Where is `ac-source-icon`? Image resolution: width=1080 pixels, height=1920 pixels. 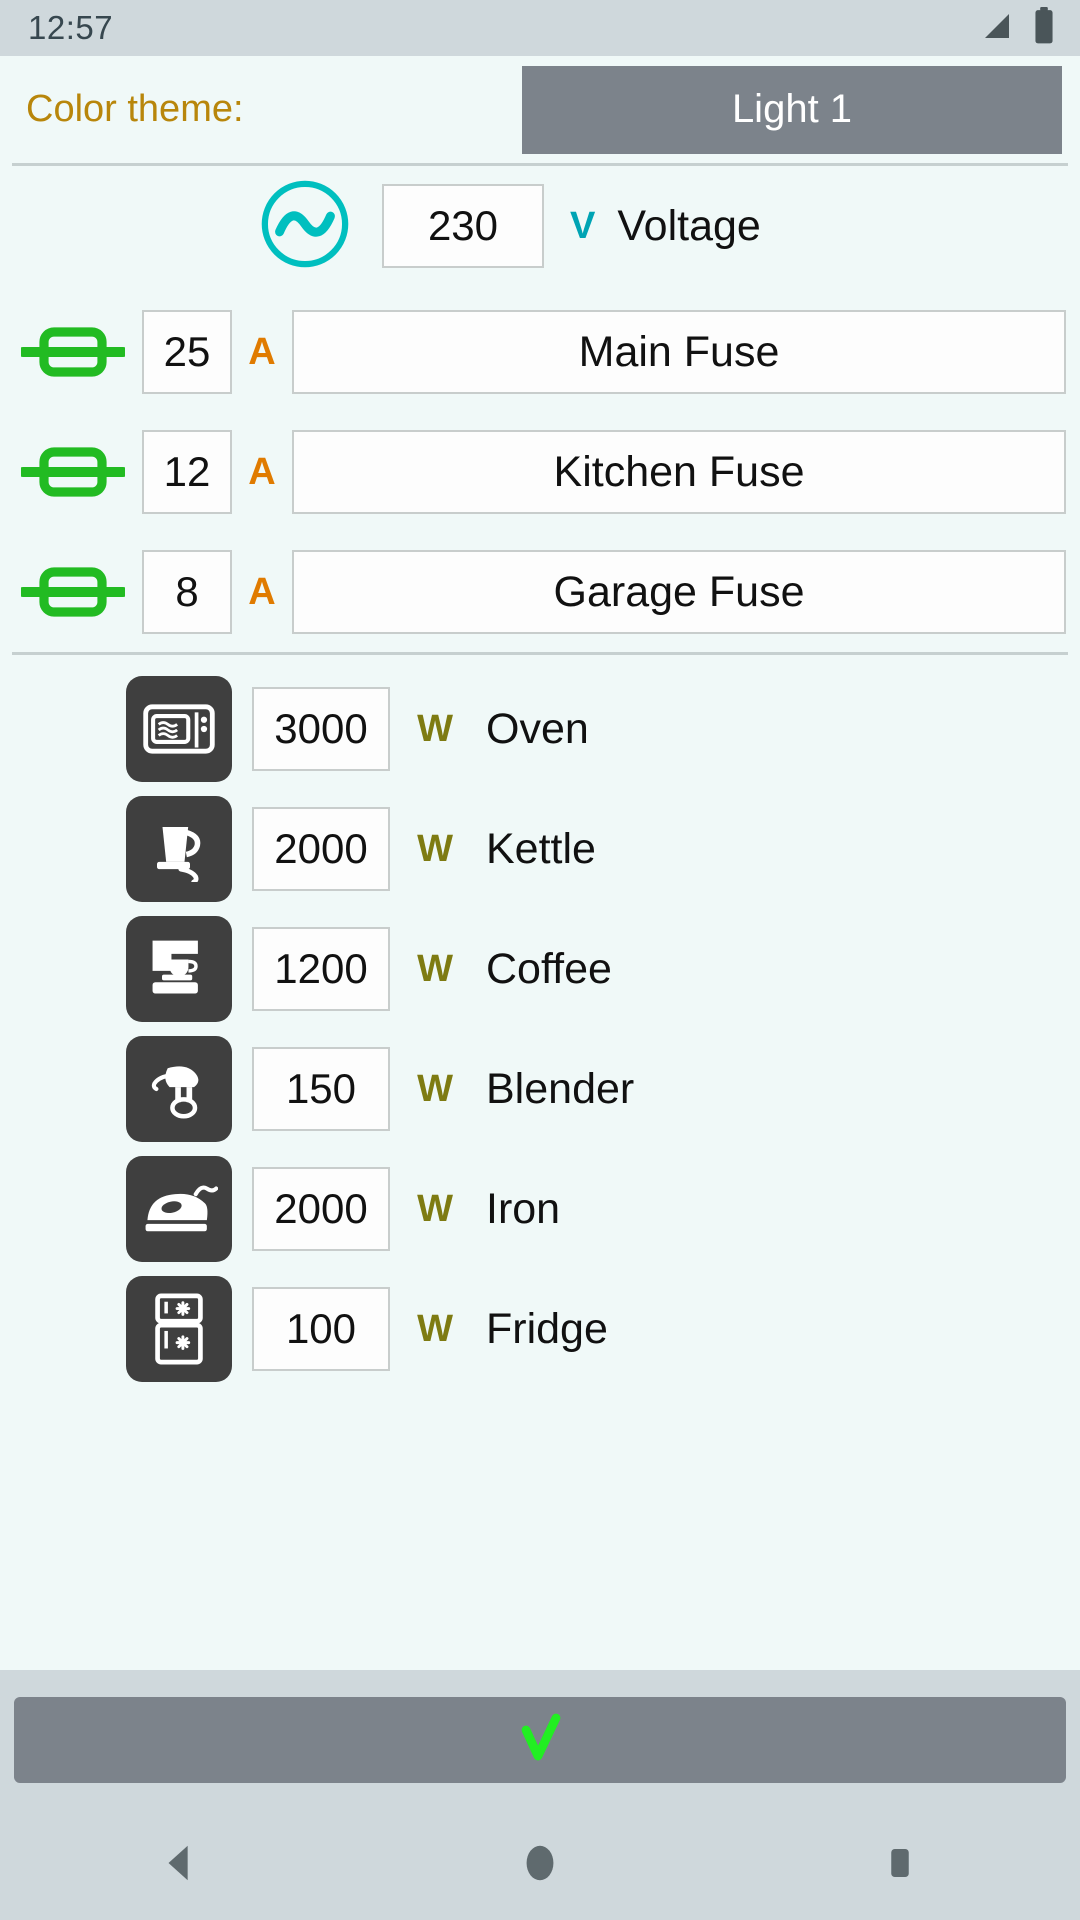 ac-source-icon is located at coordinates (305, 226).